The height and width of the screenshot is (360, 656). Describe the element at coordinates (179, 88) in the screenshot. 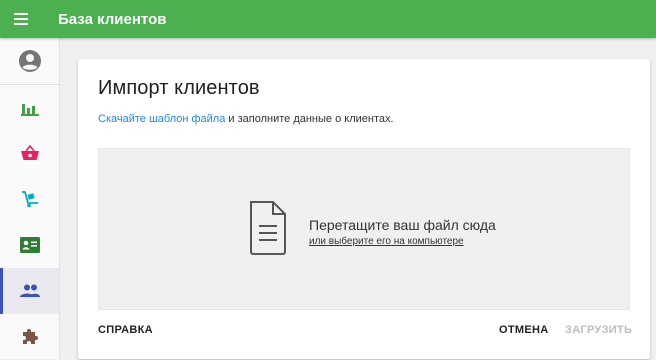

I see `card-title: Импорт клиентов` at that location.